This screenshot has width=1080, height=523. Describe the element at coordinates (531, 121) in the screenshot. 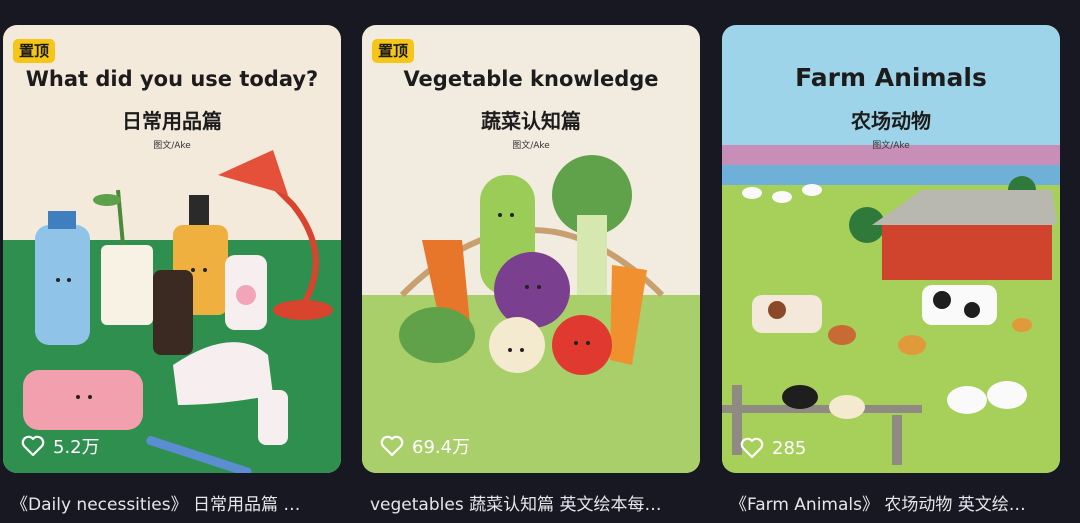

I see `cover-title-zh: 蔬菜认知篇` at that location.